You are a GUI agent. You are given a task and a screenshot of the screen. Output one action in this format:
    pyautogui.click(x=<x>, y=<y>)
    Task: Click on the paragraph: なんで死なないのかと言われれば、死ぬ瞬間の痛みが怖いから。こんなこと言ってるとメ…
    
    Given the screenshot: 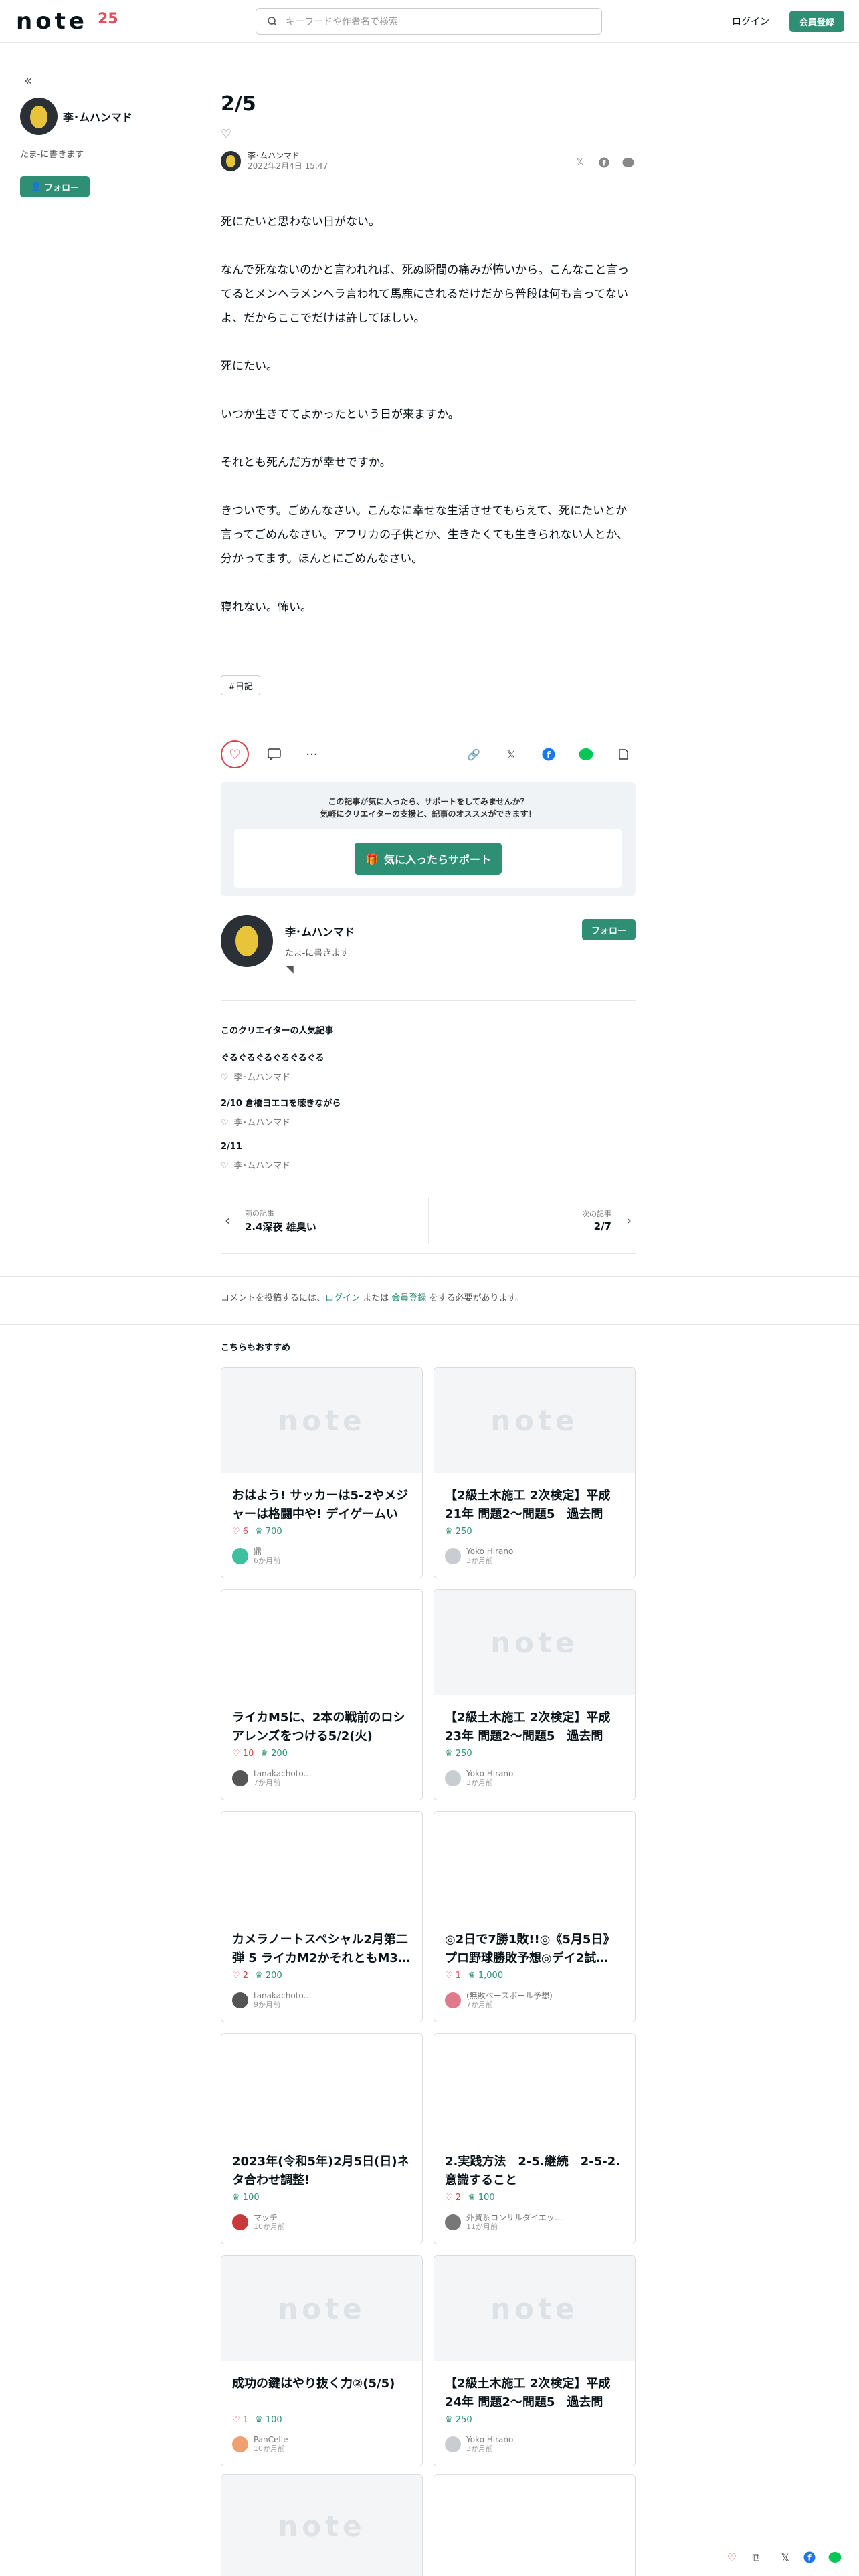 What is the action you would take?
    pyautogui.click(x=426, y=294)
    